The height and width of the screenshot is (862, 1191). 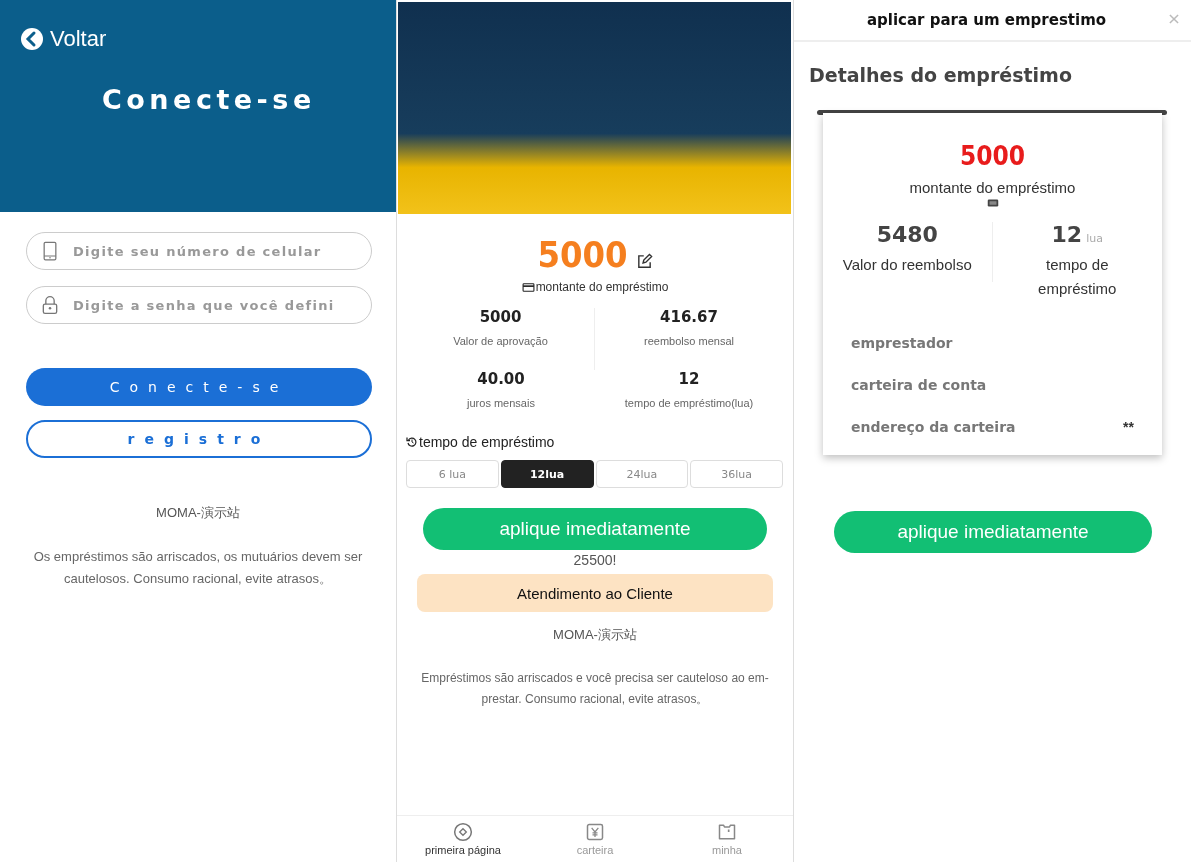 What do you see at coordinates (500, 341) in the screenshot?
I see `stat-label: Valor de aprovação` at bounding box center [500, 341].